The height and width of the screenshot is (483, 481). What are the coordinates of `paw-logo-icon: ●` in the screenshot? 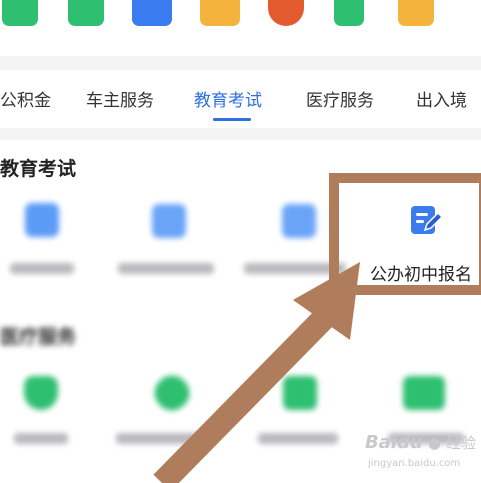 It's located at (434, 443).